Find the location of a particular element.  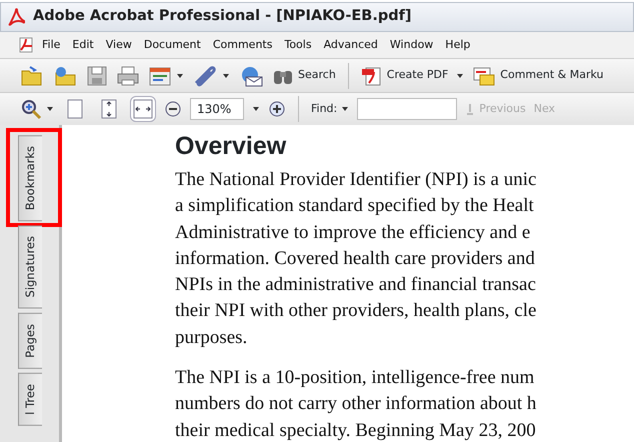

menu-item: Edit is located at coordinates (83, 45).